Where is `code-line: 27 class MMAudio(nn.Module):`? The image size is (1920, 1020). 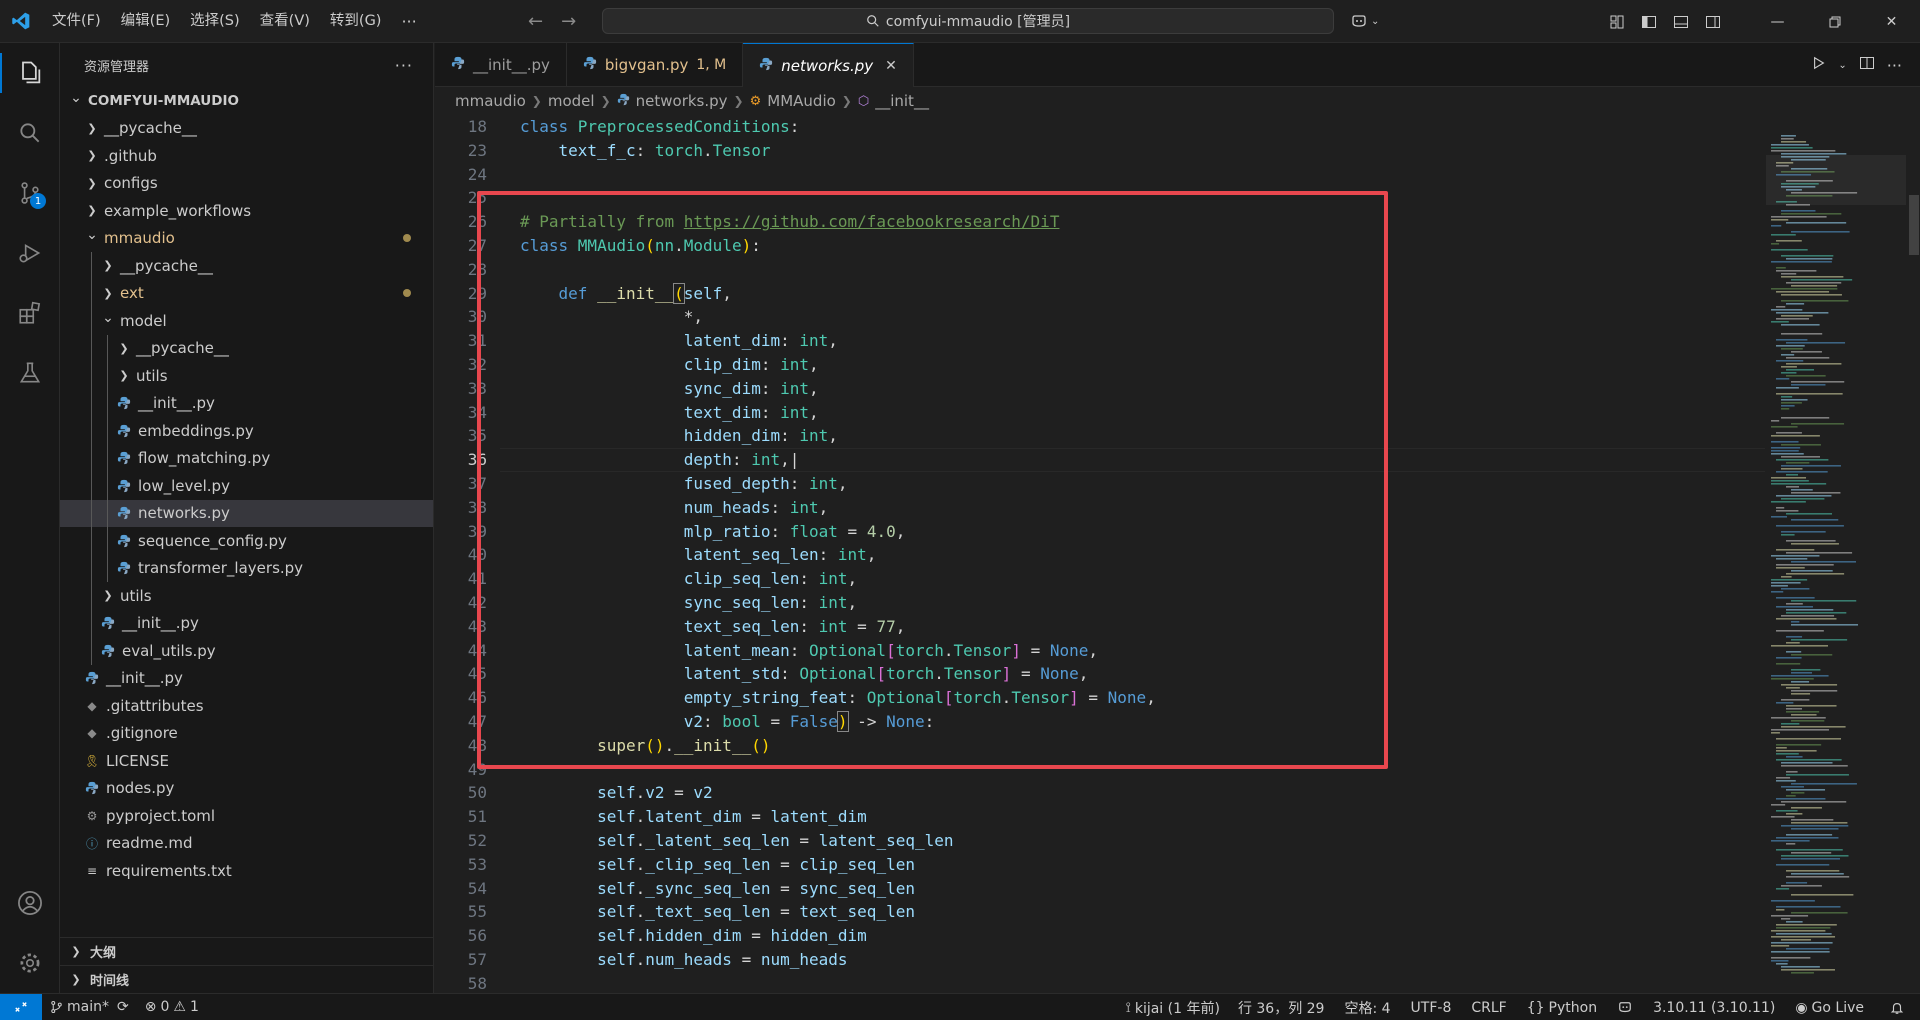
code-line: 27 class MMAudio(nn.Module): is located at coordinates (1100, 246).